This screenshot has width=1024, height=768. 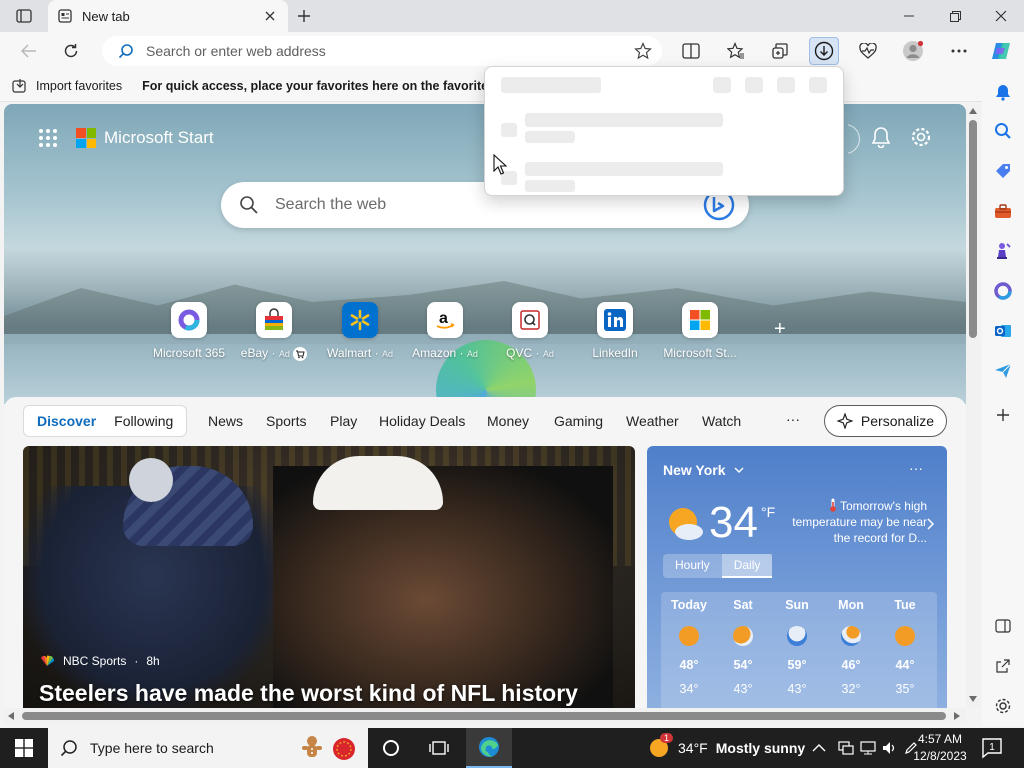 I want to click on microsoft-start-logo: Microsoft Start, so click(x=145, y=138).